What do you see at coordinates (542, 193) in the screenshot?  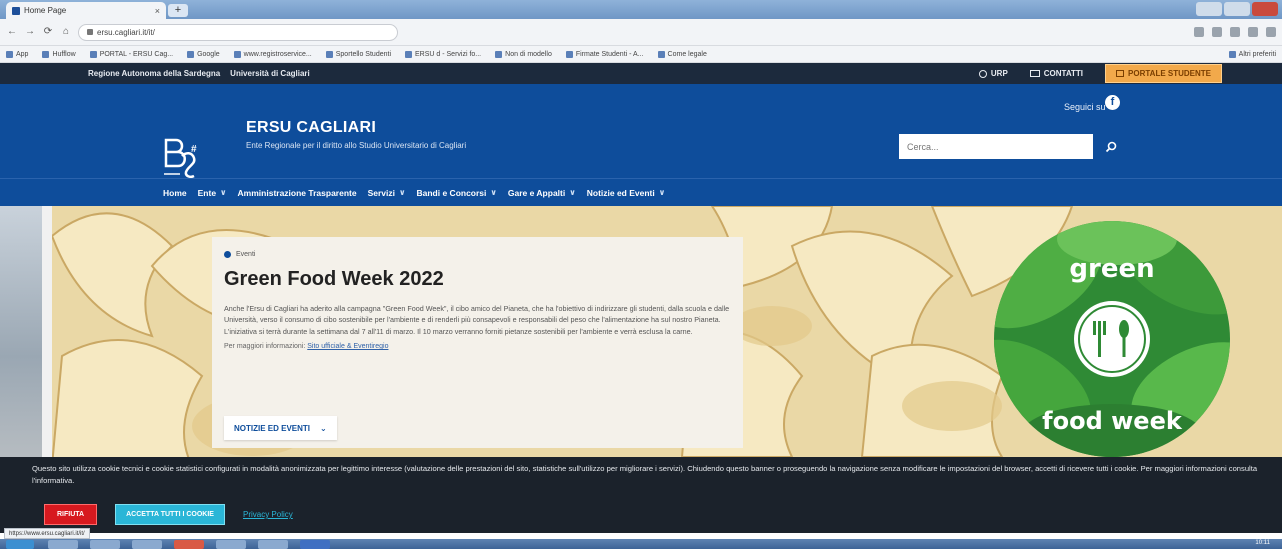 I see `nav-item-gare-e-appalti: Gare e Appalti ∨` at bounding box center [542, 193].